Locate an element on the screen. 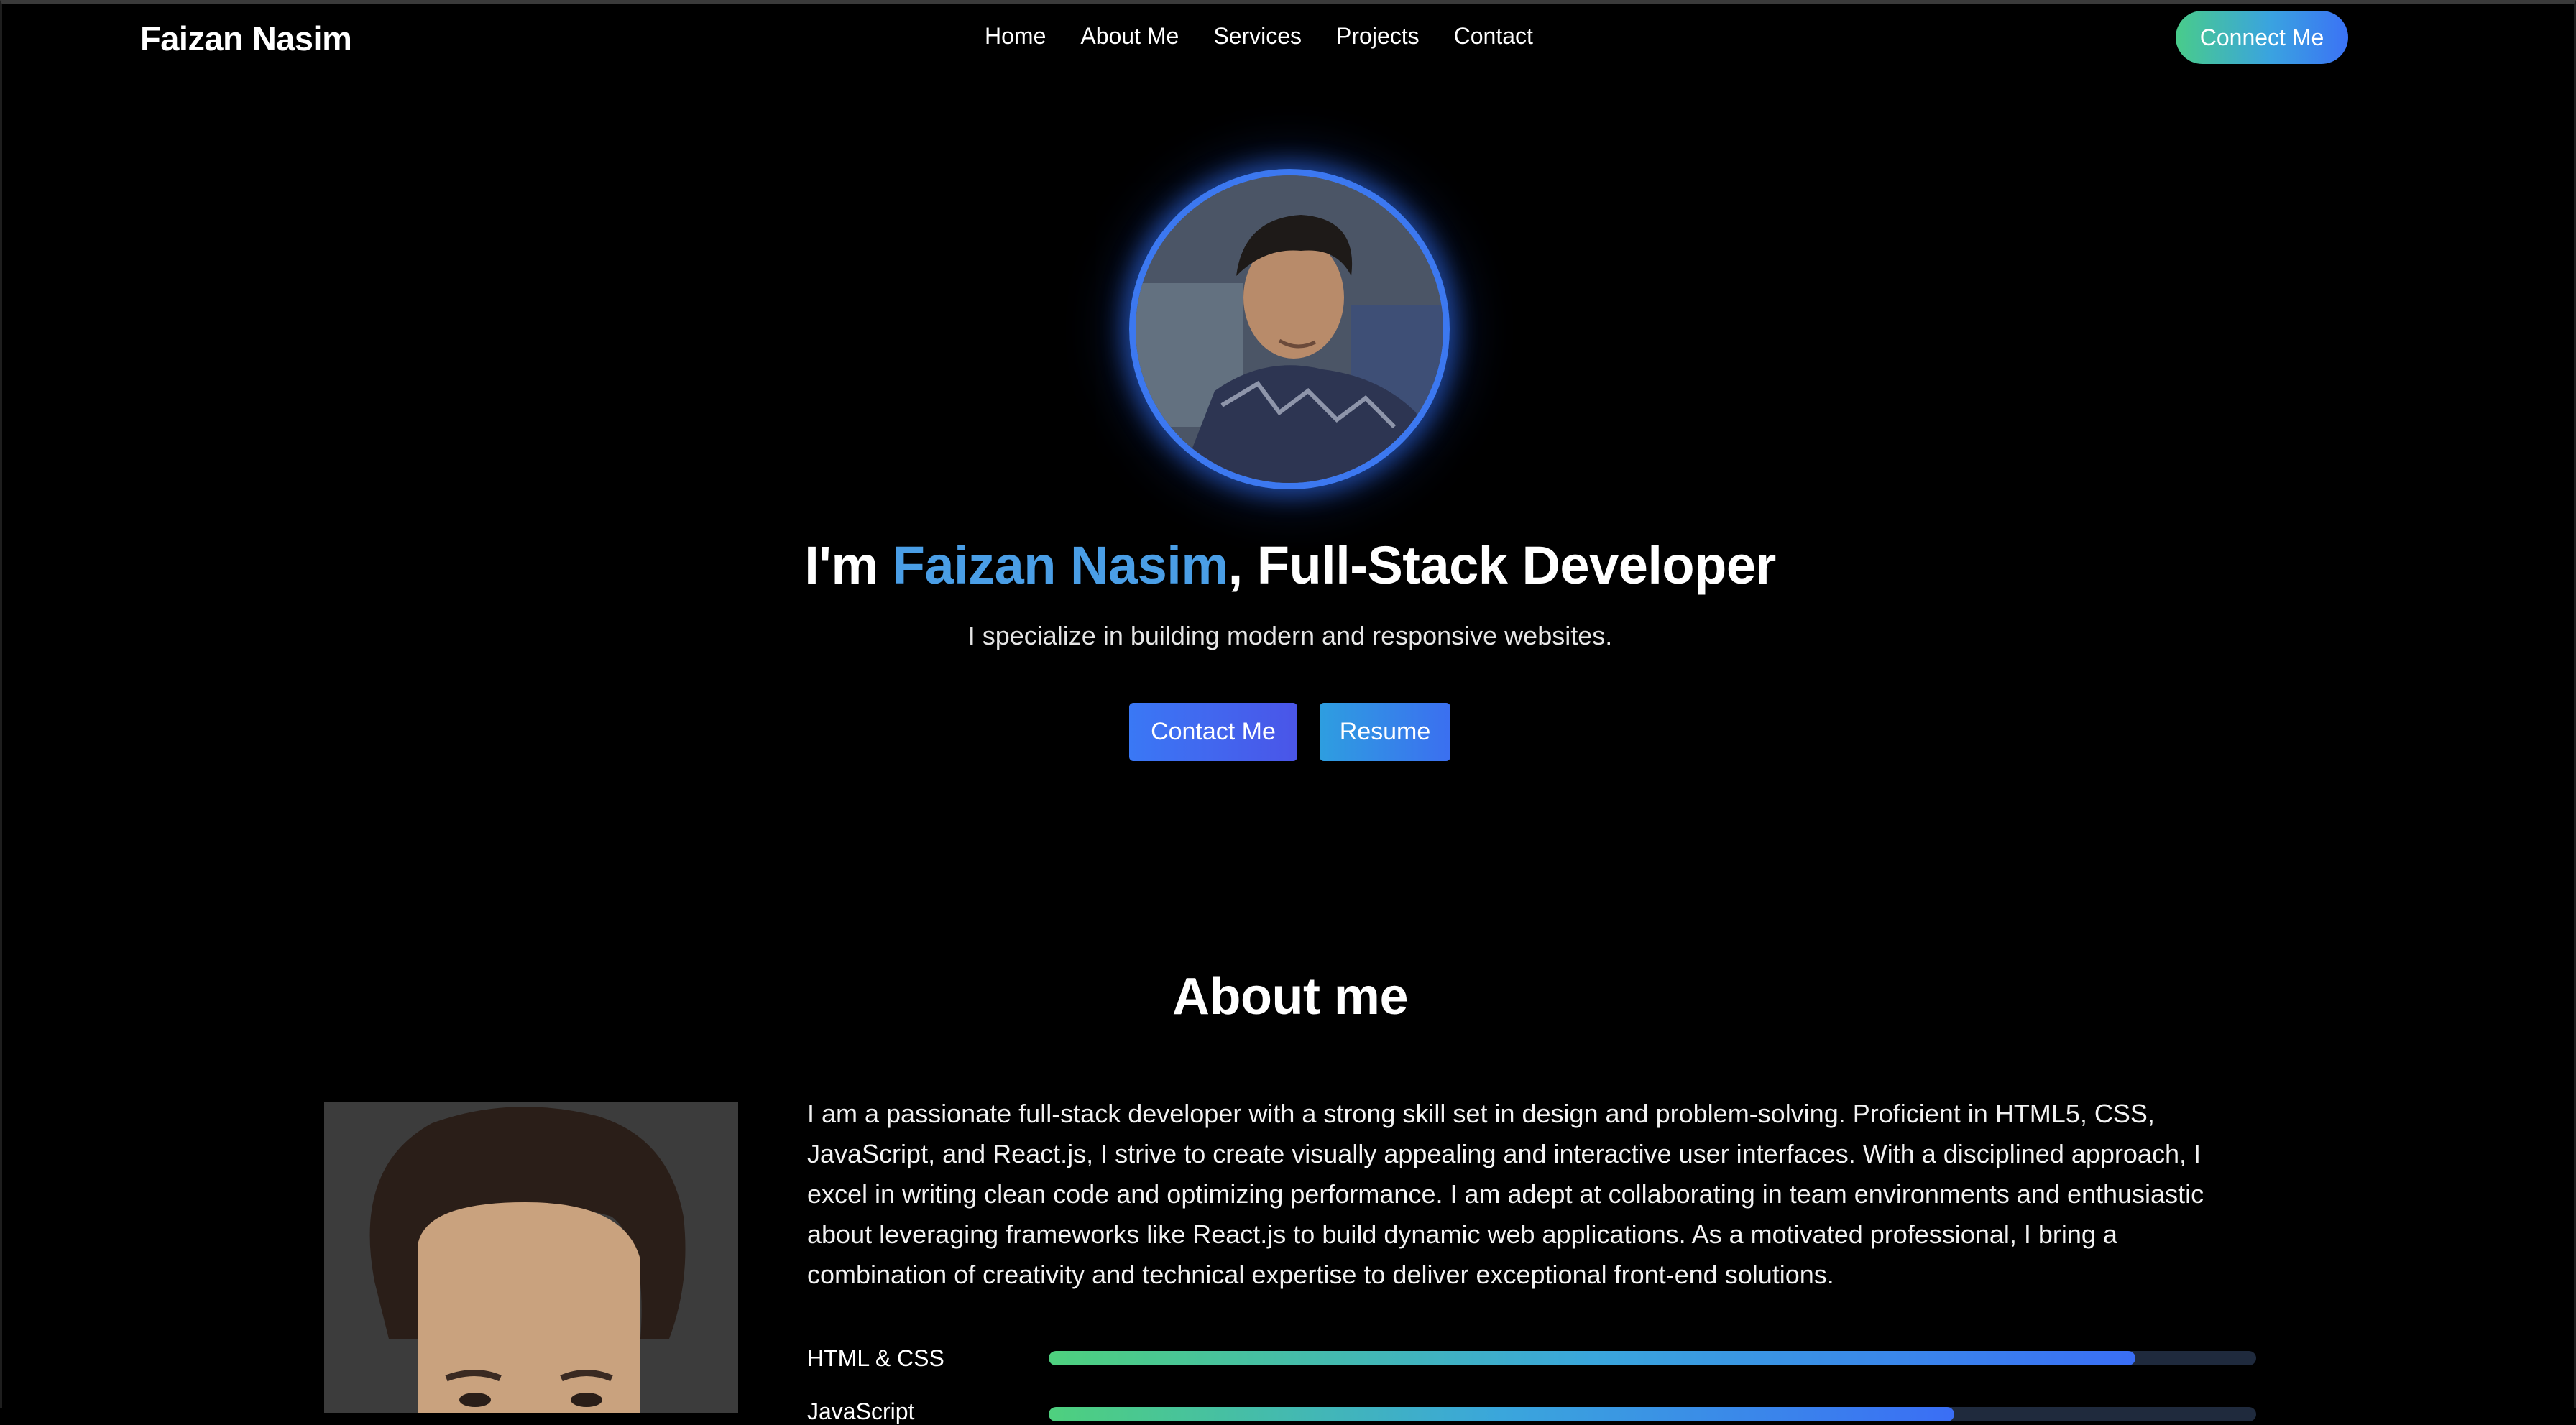 Image resolution: width=2576 pixels, height=1425 pixels. about-photo is located at coordinates (531, 1257).